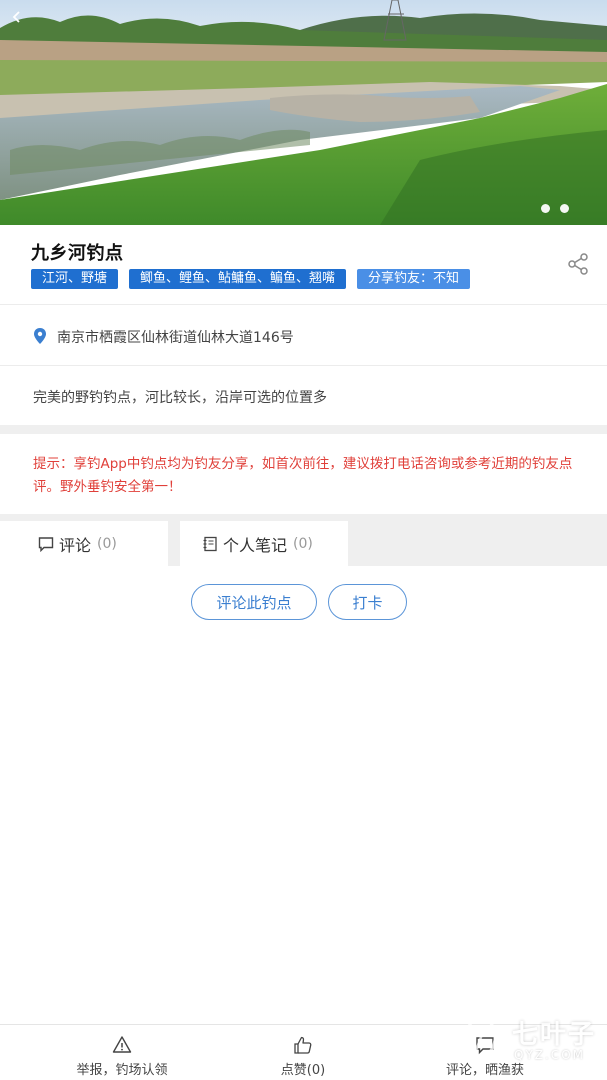  What do you see at coordinates (480, 1038) in the screenshot?
I see `leaf-logo-icon` at bounding box center [480, 1038].